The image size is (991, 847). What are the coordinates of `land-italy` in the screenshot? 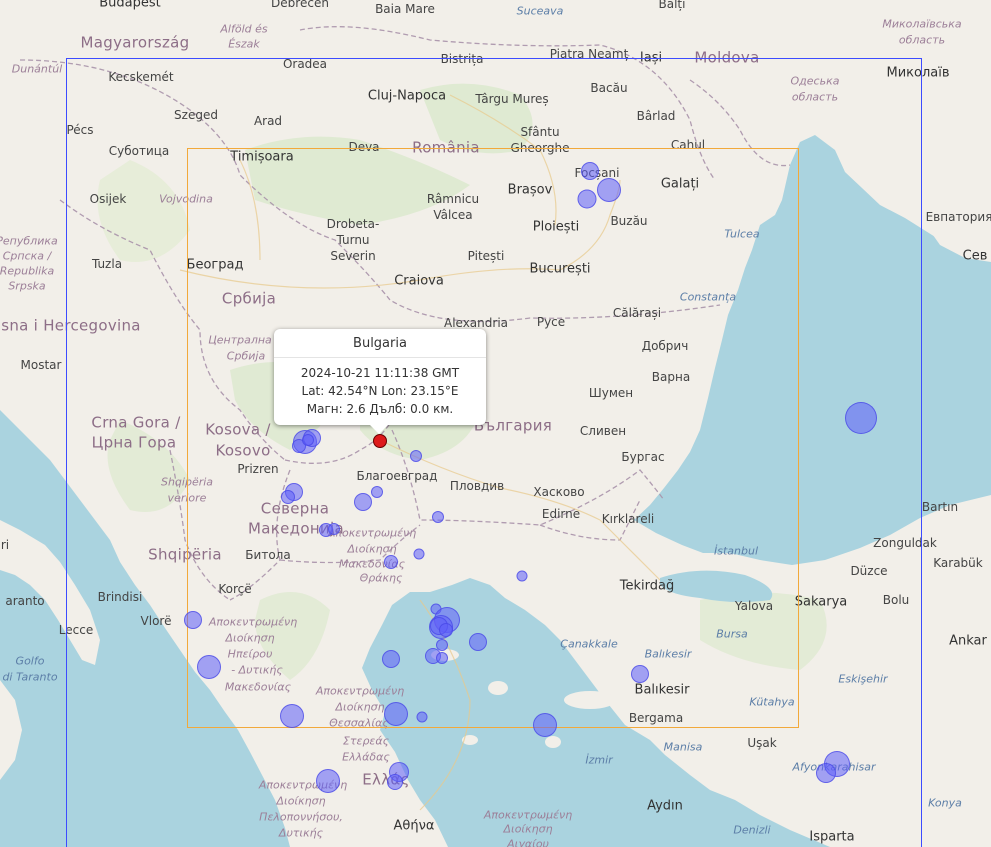 It's located at (50, 592).